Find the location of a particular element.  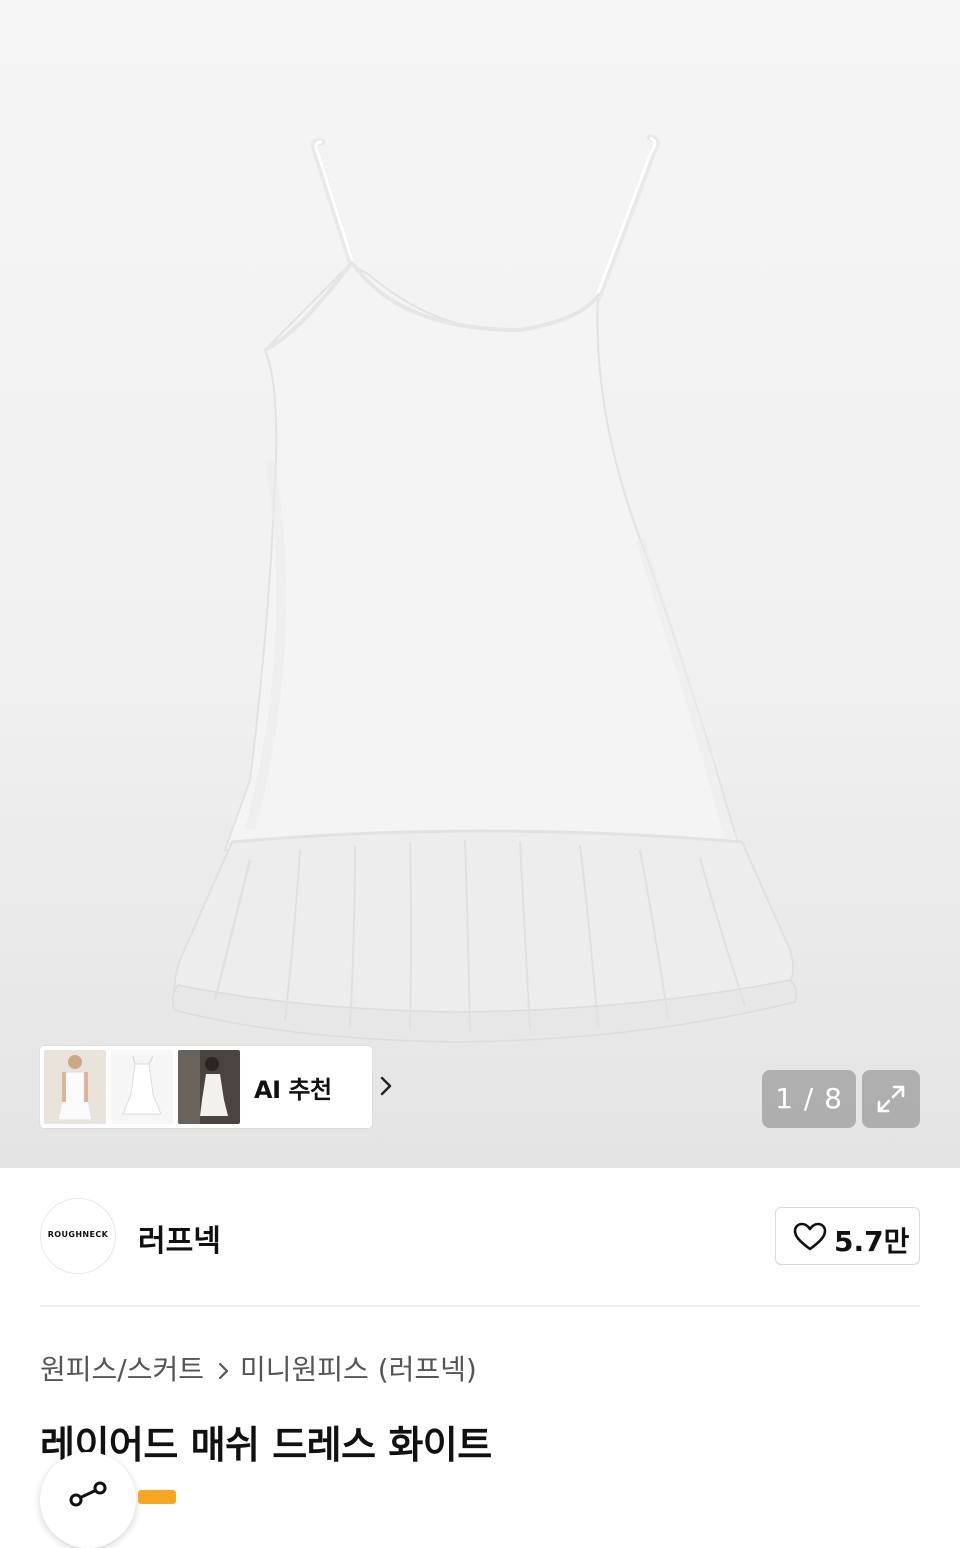

heart-icon is located at coordinates (810, 1236).